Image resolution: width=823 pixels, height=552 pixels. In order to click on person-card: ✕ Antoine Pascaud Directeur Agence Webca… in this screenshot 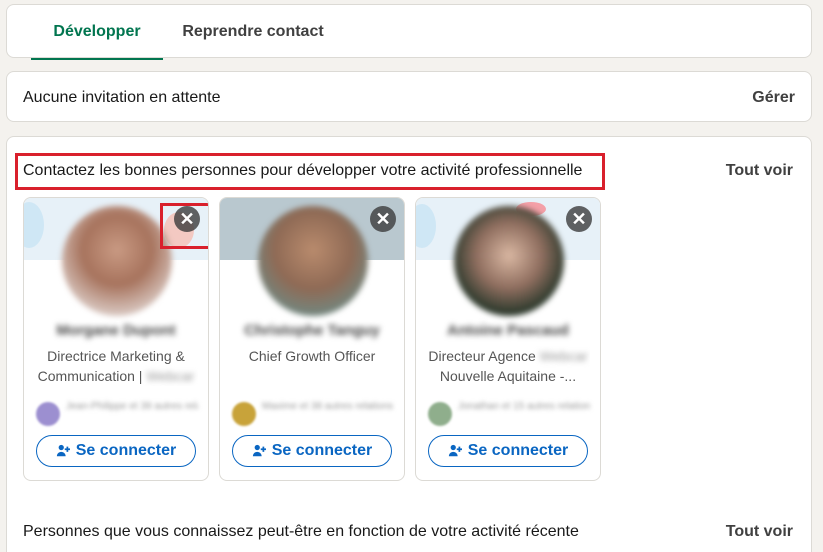, I will do `click(508, 339)`.